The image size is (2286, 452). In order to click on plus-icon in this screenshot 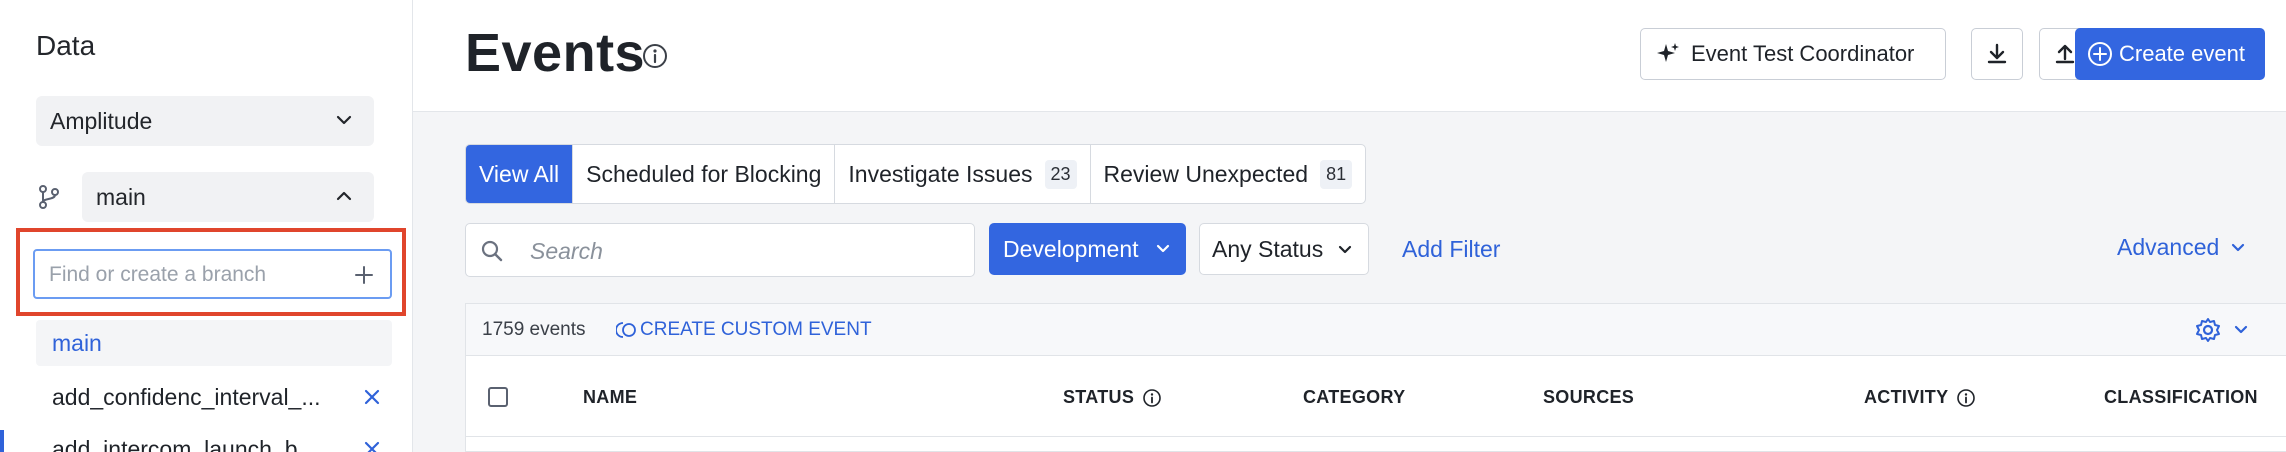, I will do `click(364, 275)`.